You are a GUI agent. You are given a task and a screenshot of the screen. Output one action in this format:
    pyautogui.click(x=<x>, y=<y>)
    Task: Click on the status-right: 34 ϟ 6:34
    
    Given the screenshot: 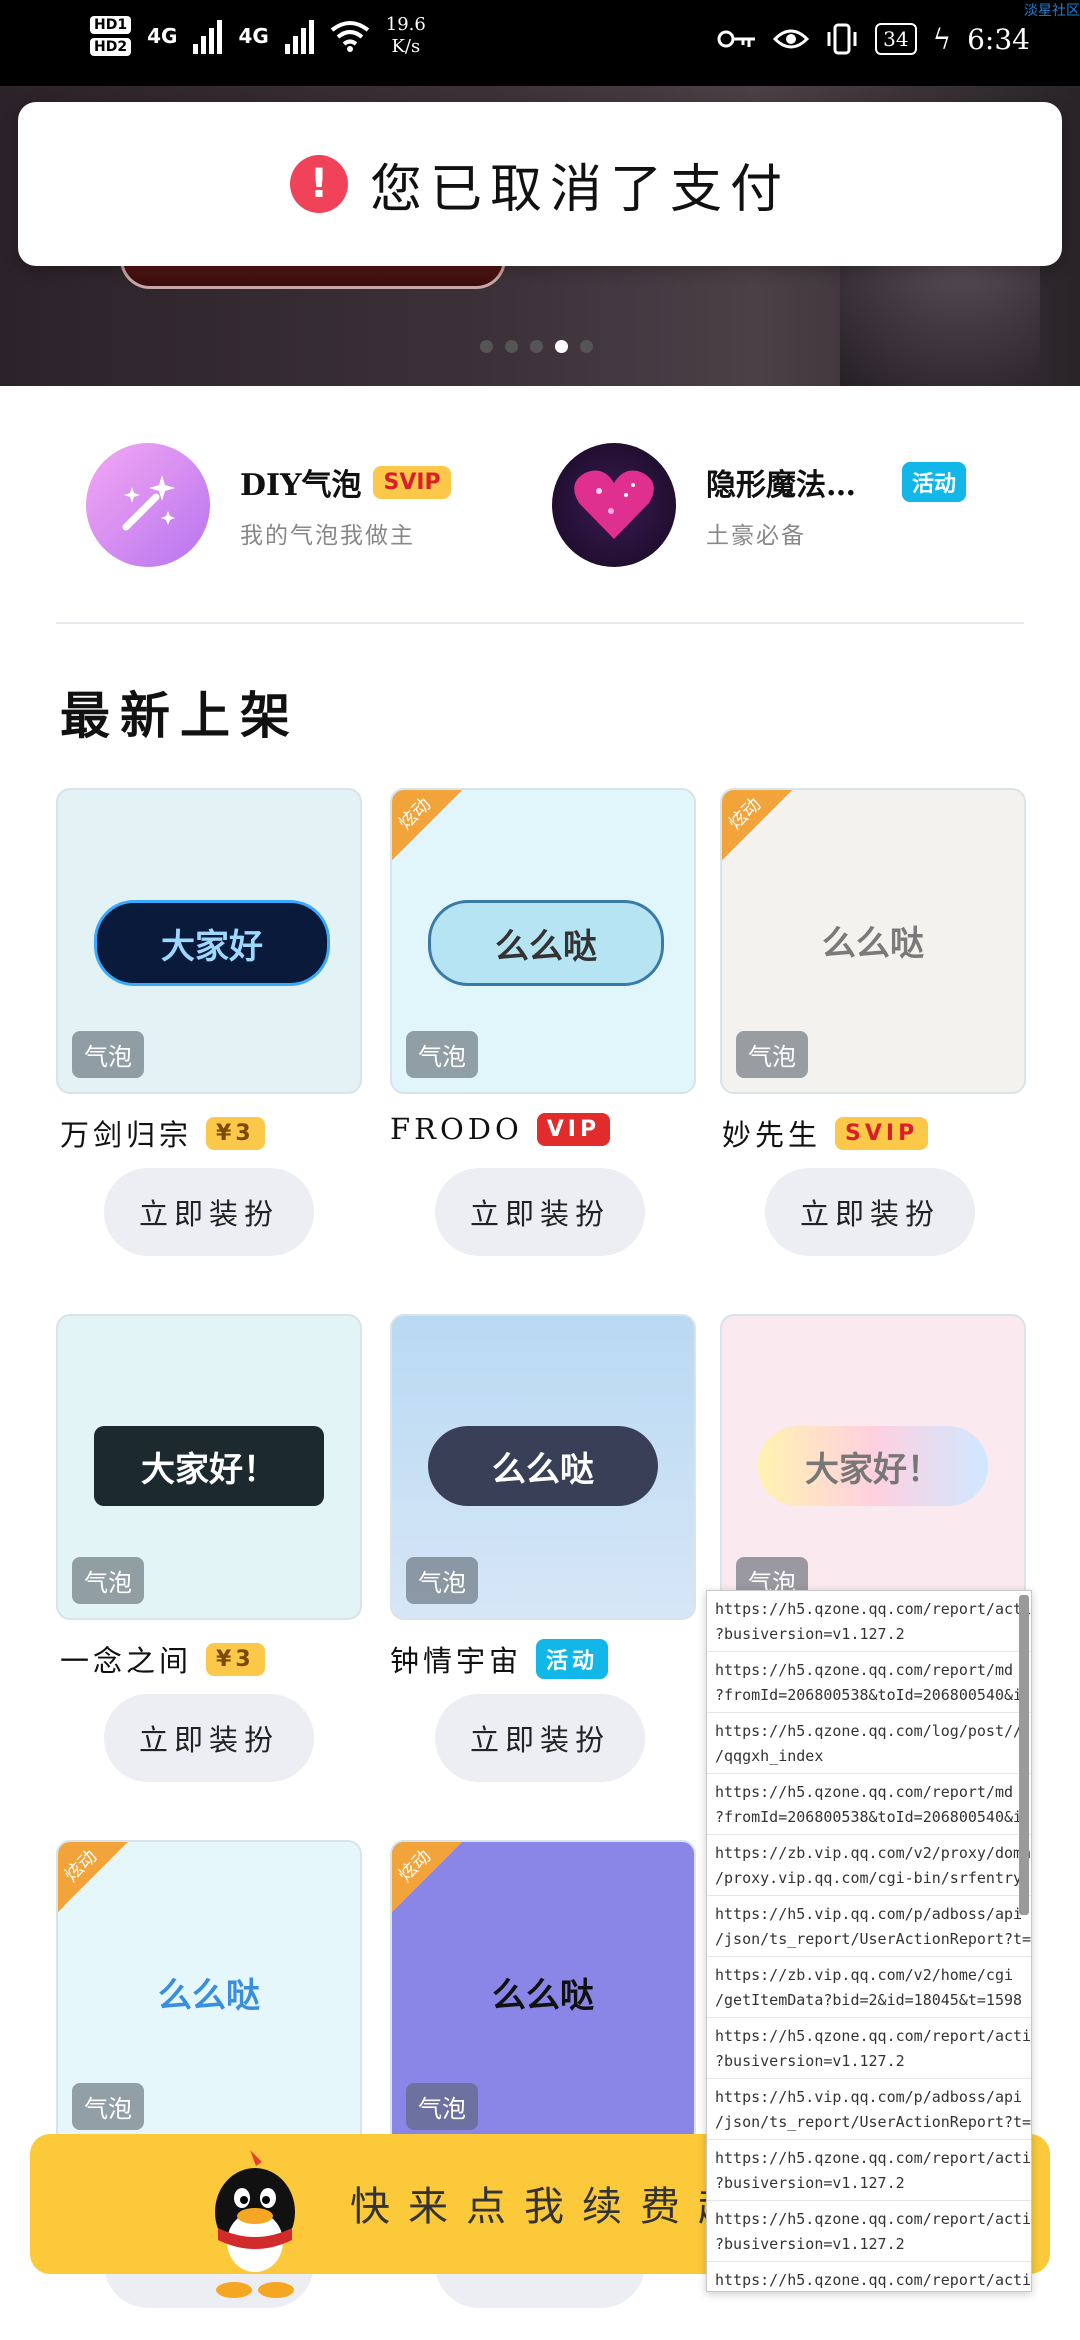 What is the action you would take?
    pyautogui.click(x=873, y=39)
    